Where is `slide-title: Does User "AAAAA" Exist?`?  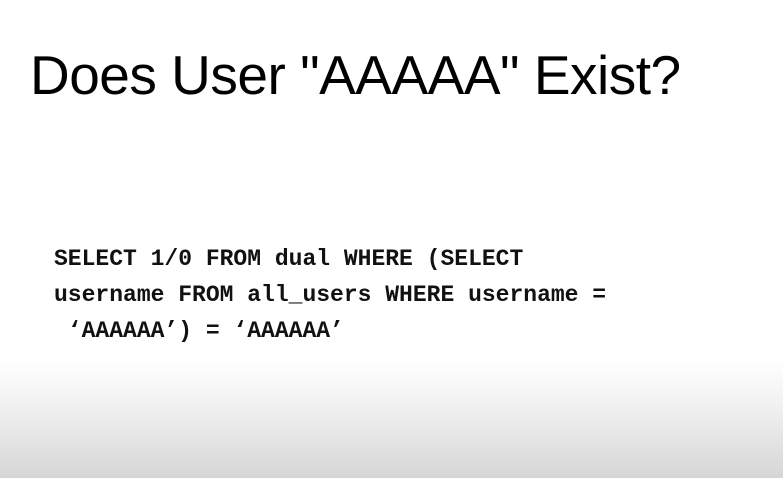
slide-title: Does User "AAAAA" Exist? is located at coordinates (355, 75).